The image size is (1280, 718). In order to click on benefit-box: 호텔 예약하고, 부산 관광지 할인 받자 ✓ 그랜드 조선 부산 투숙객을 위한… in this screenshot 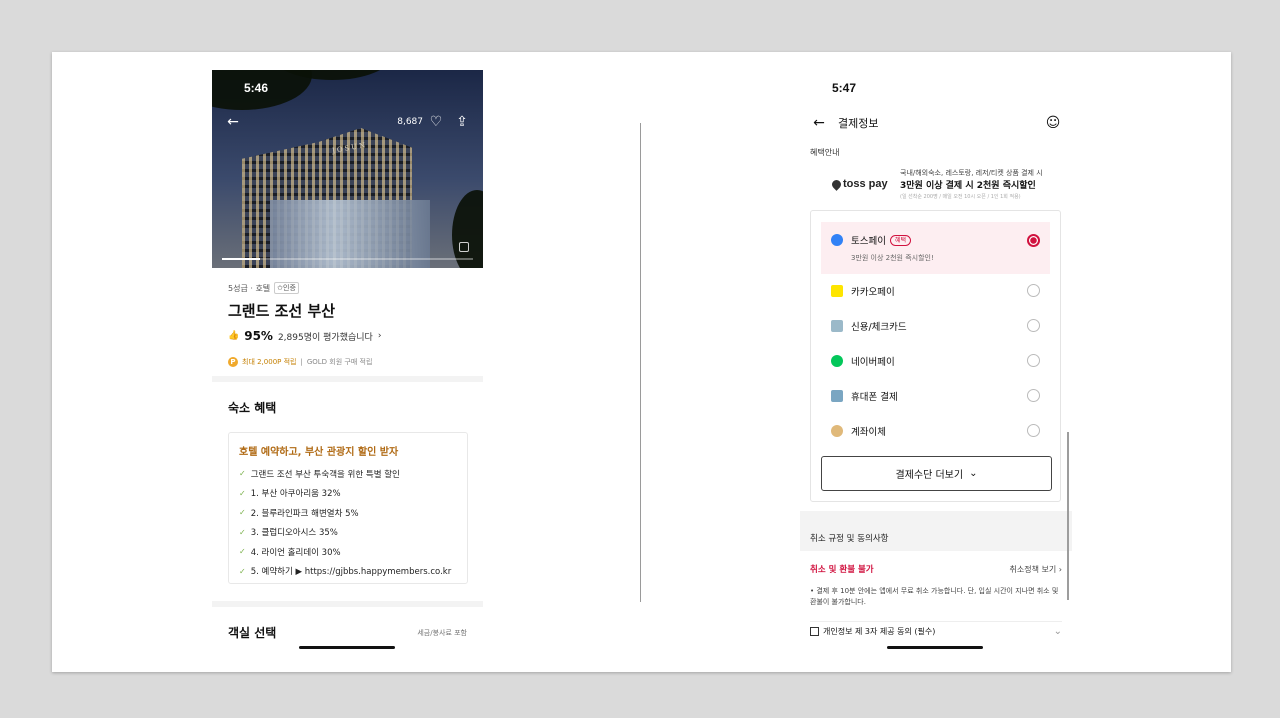, I will do `click(348, 508)`.